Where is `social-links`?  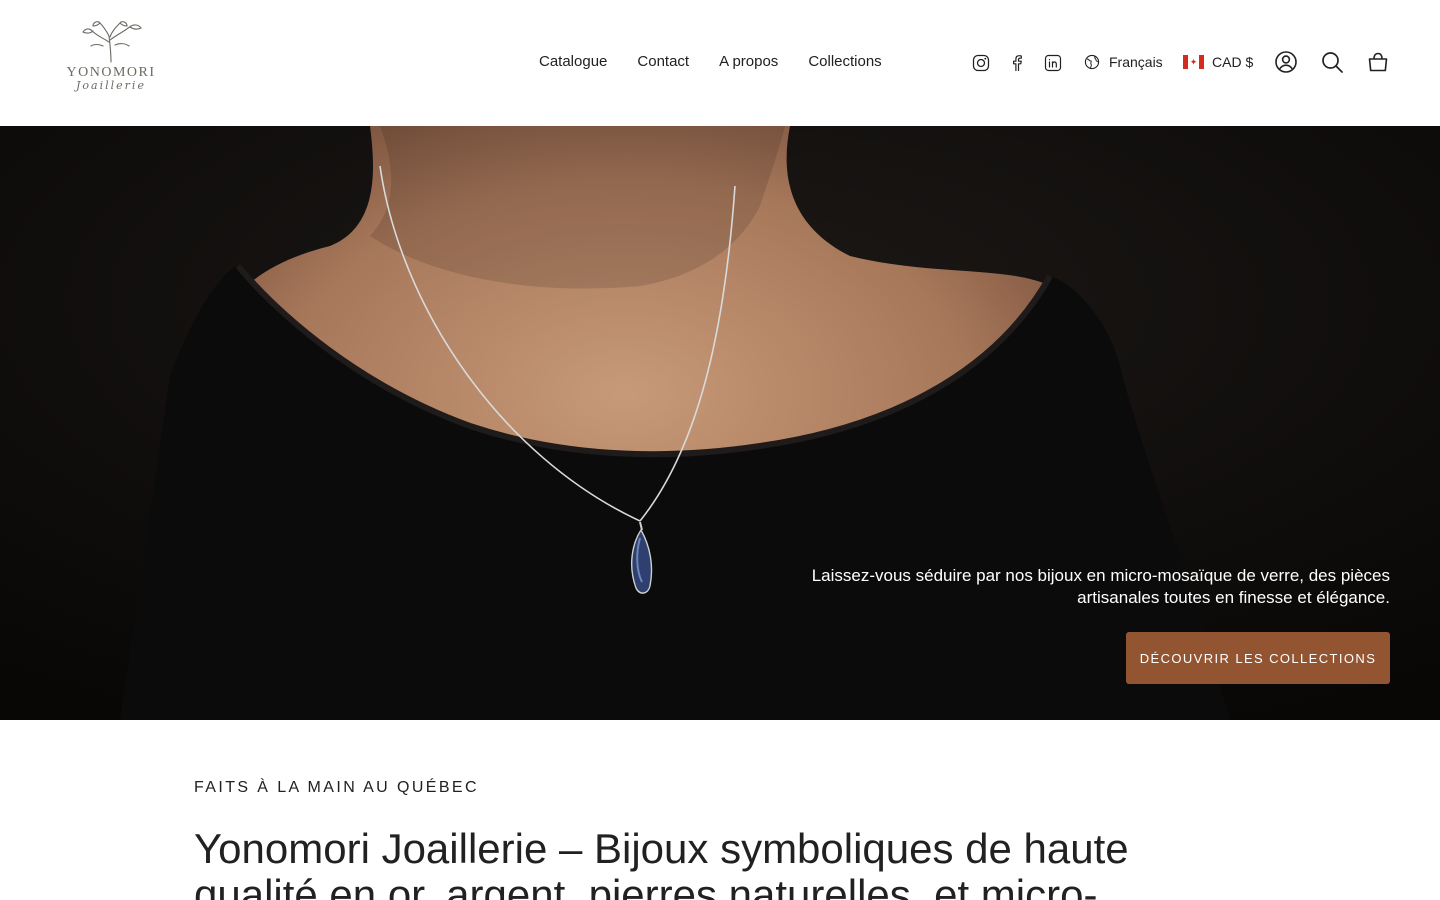 social-links is located at coordinates (1024, 63).